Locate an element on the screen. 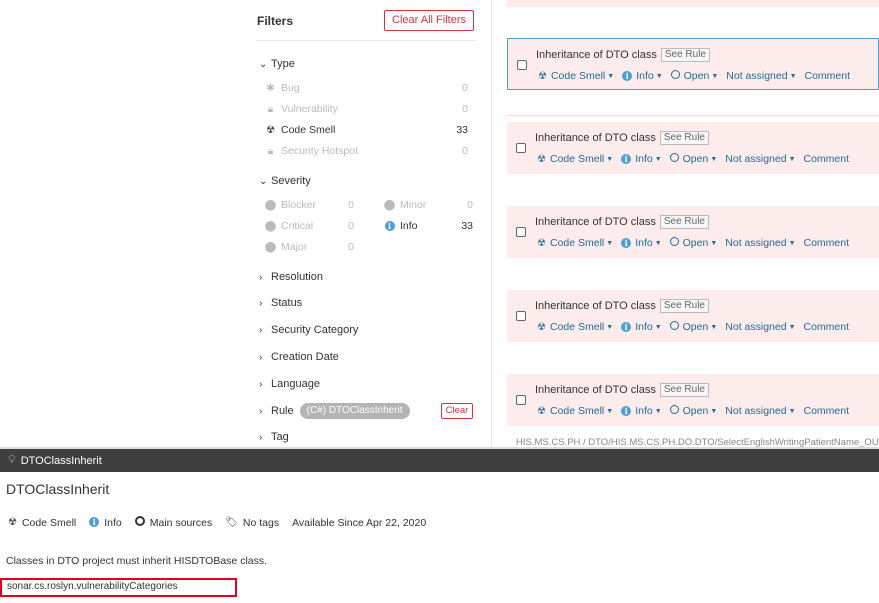 The width and height of the screenshot is (879, 603). facet-severity-critical: ⬤ Critical 0 is located at coordinates (309, 226).